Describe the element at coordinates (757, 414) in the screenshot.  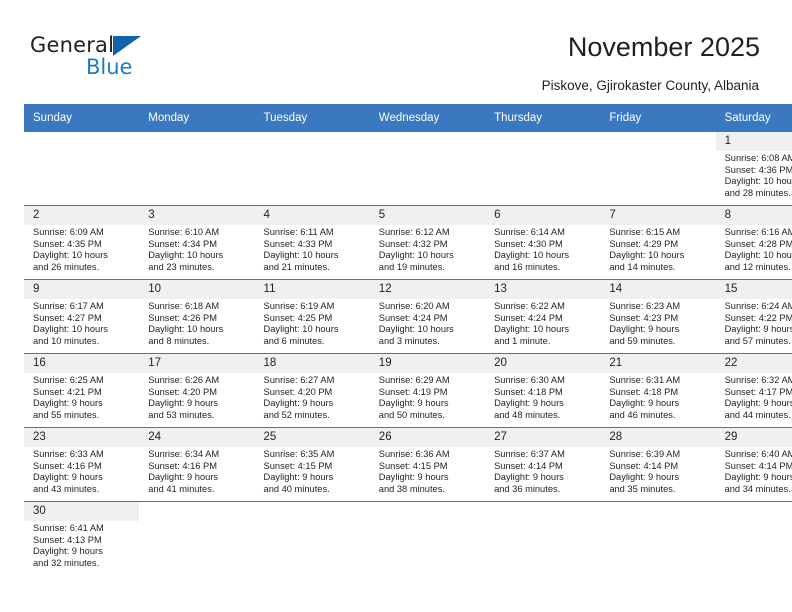
I see `day-info-line: and 44 minutes.` at that location.